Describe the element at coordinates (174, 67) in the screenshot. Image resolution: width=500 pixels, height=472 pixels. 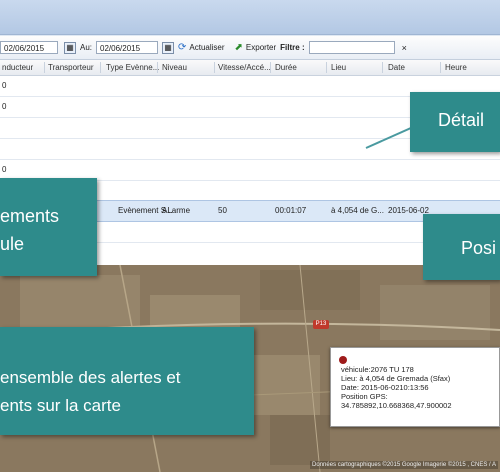
I see `col-niveau: Niveau` at that location.